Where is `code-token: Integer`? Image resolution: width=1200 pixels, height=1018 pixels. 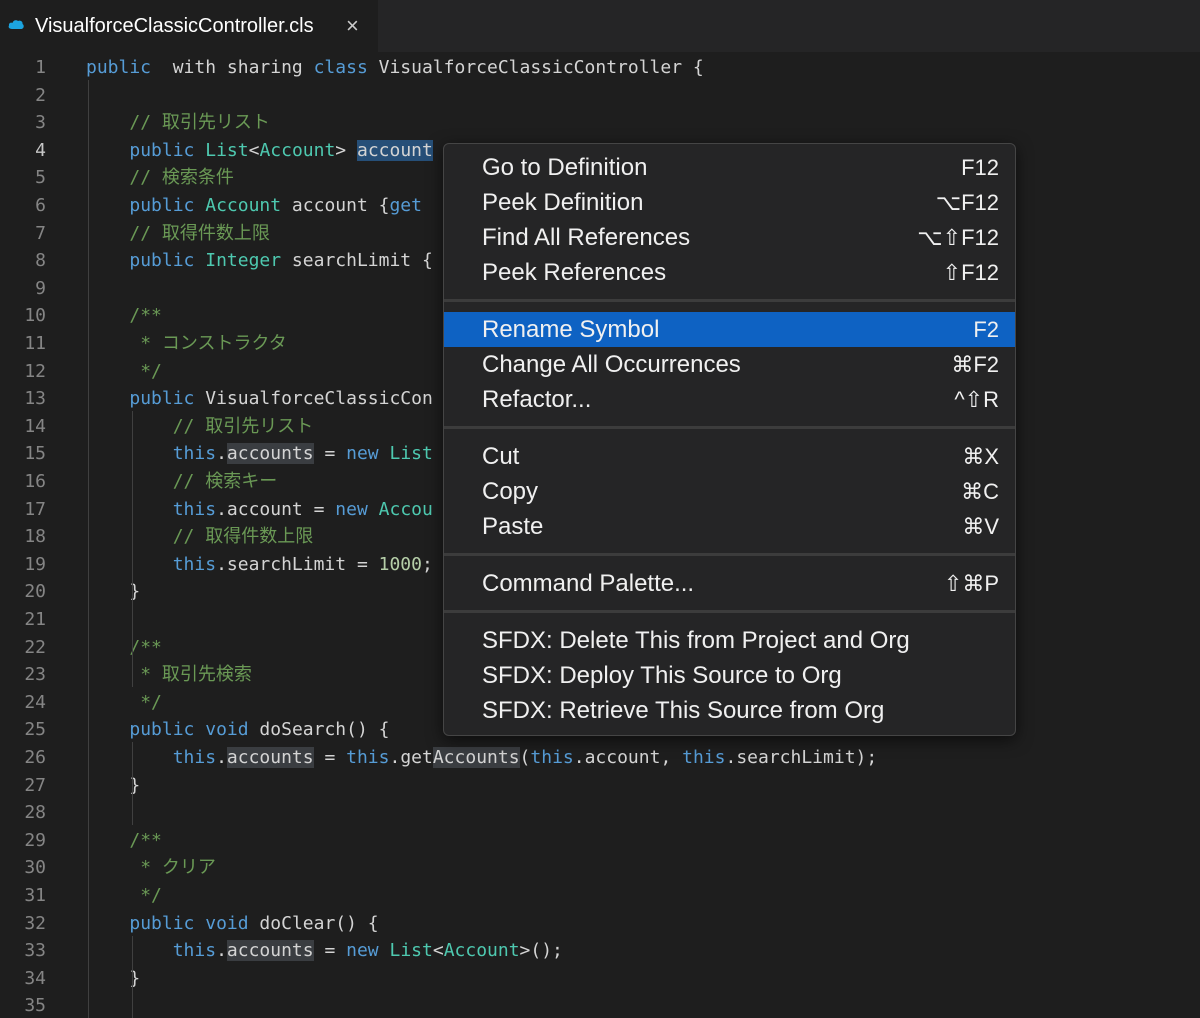 code-token: Integer is located at coordinates (243, 261).